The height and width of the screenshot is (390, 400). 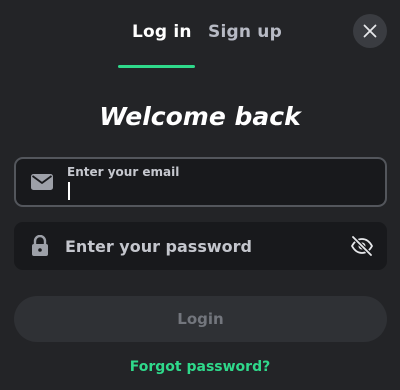 What do you see at coordinates (200, 116) in the screenshot?
I see `page-title: Welcome back` at bounding box center [200, 116].